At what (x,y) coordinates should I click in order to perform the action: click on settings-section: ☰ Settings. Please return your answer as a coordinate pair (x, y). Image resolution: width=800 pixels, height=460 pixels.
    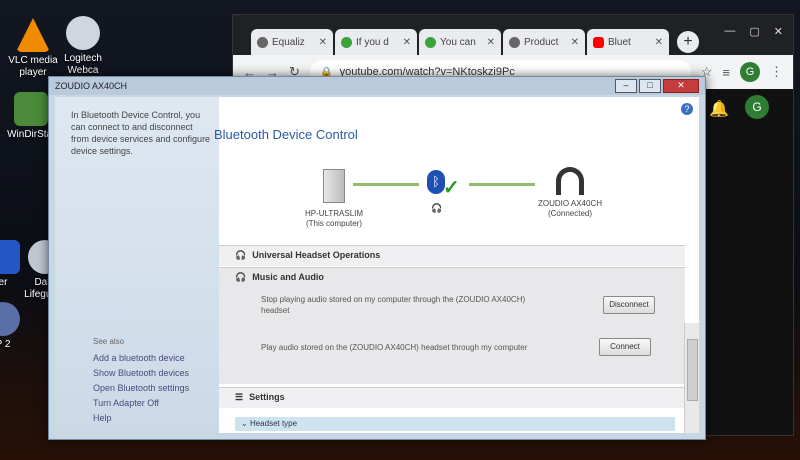
    Looking at the image, I should click on (452, 397).